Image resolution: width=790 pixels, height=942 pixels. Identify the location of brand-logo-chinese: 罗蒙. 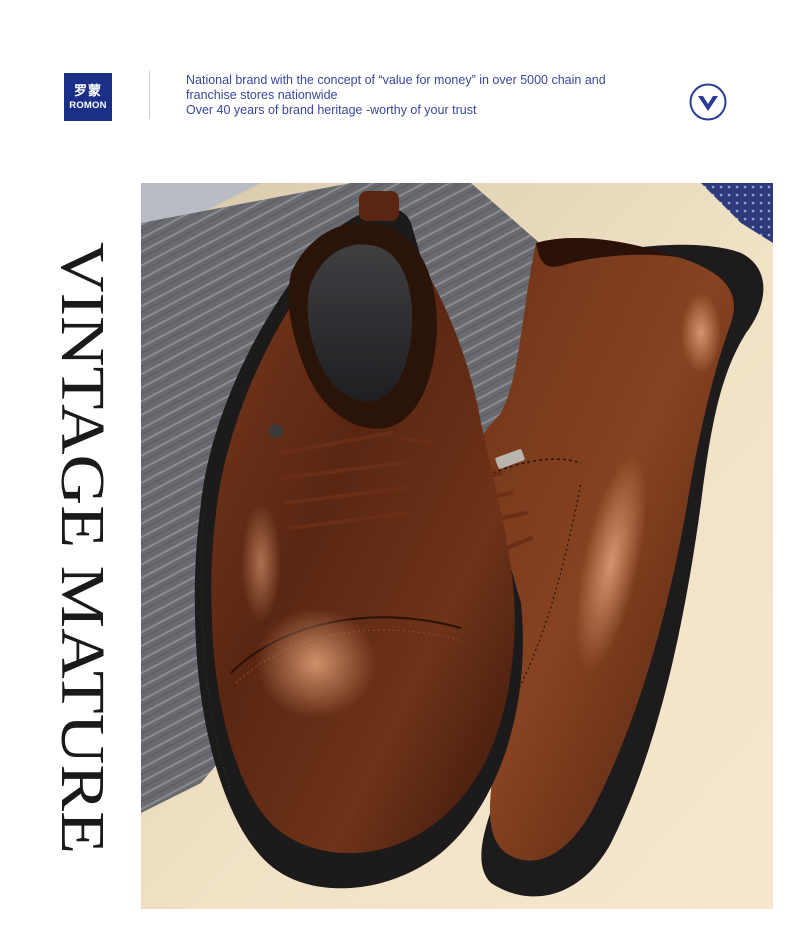
(87, 91).